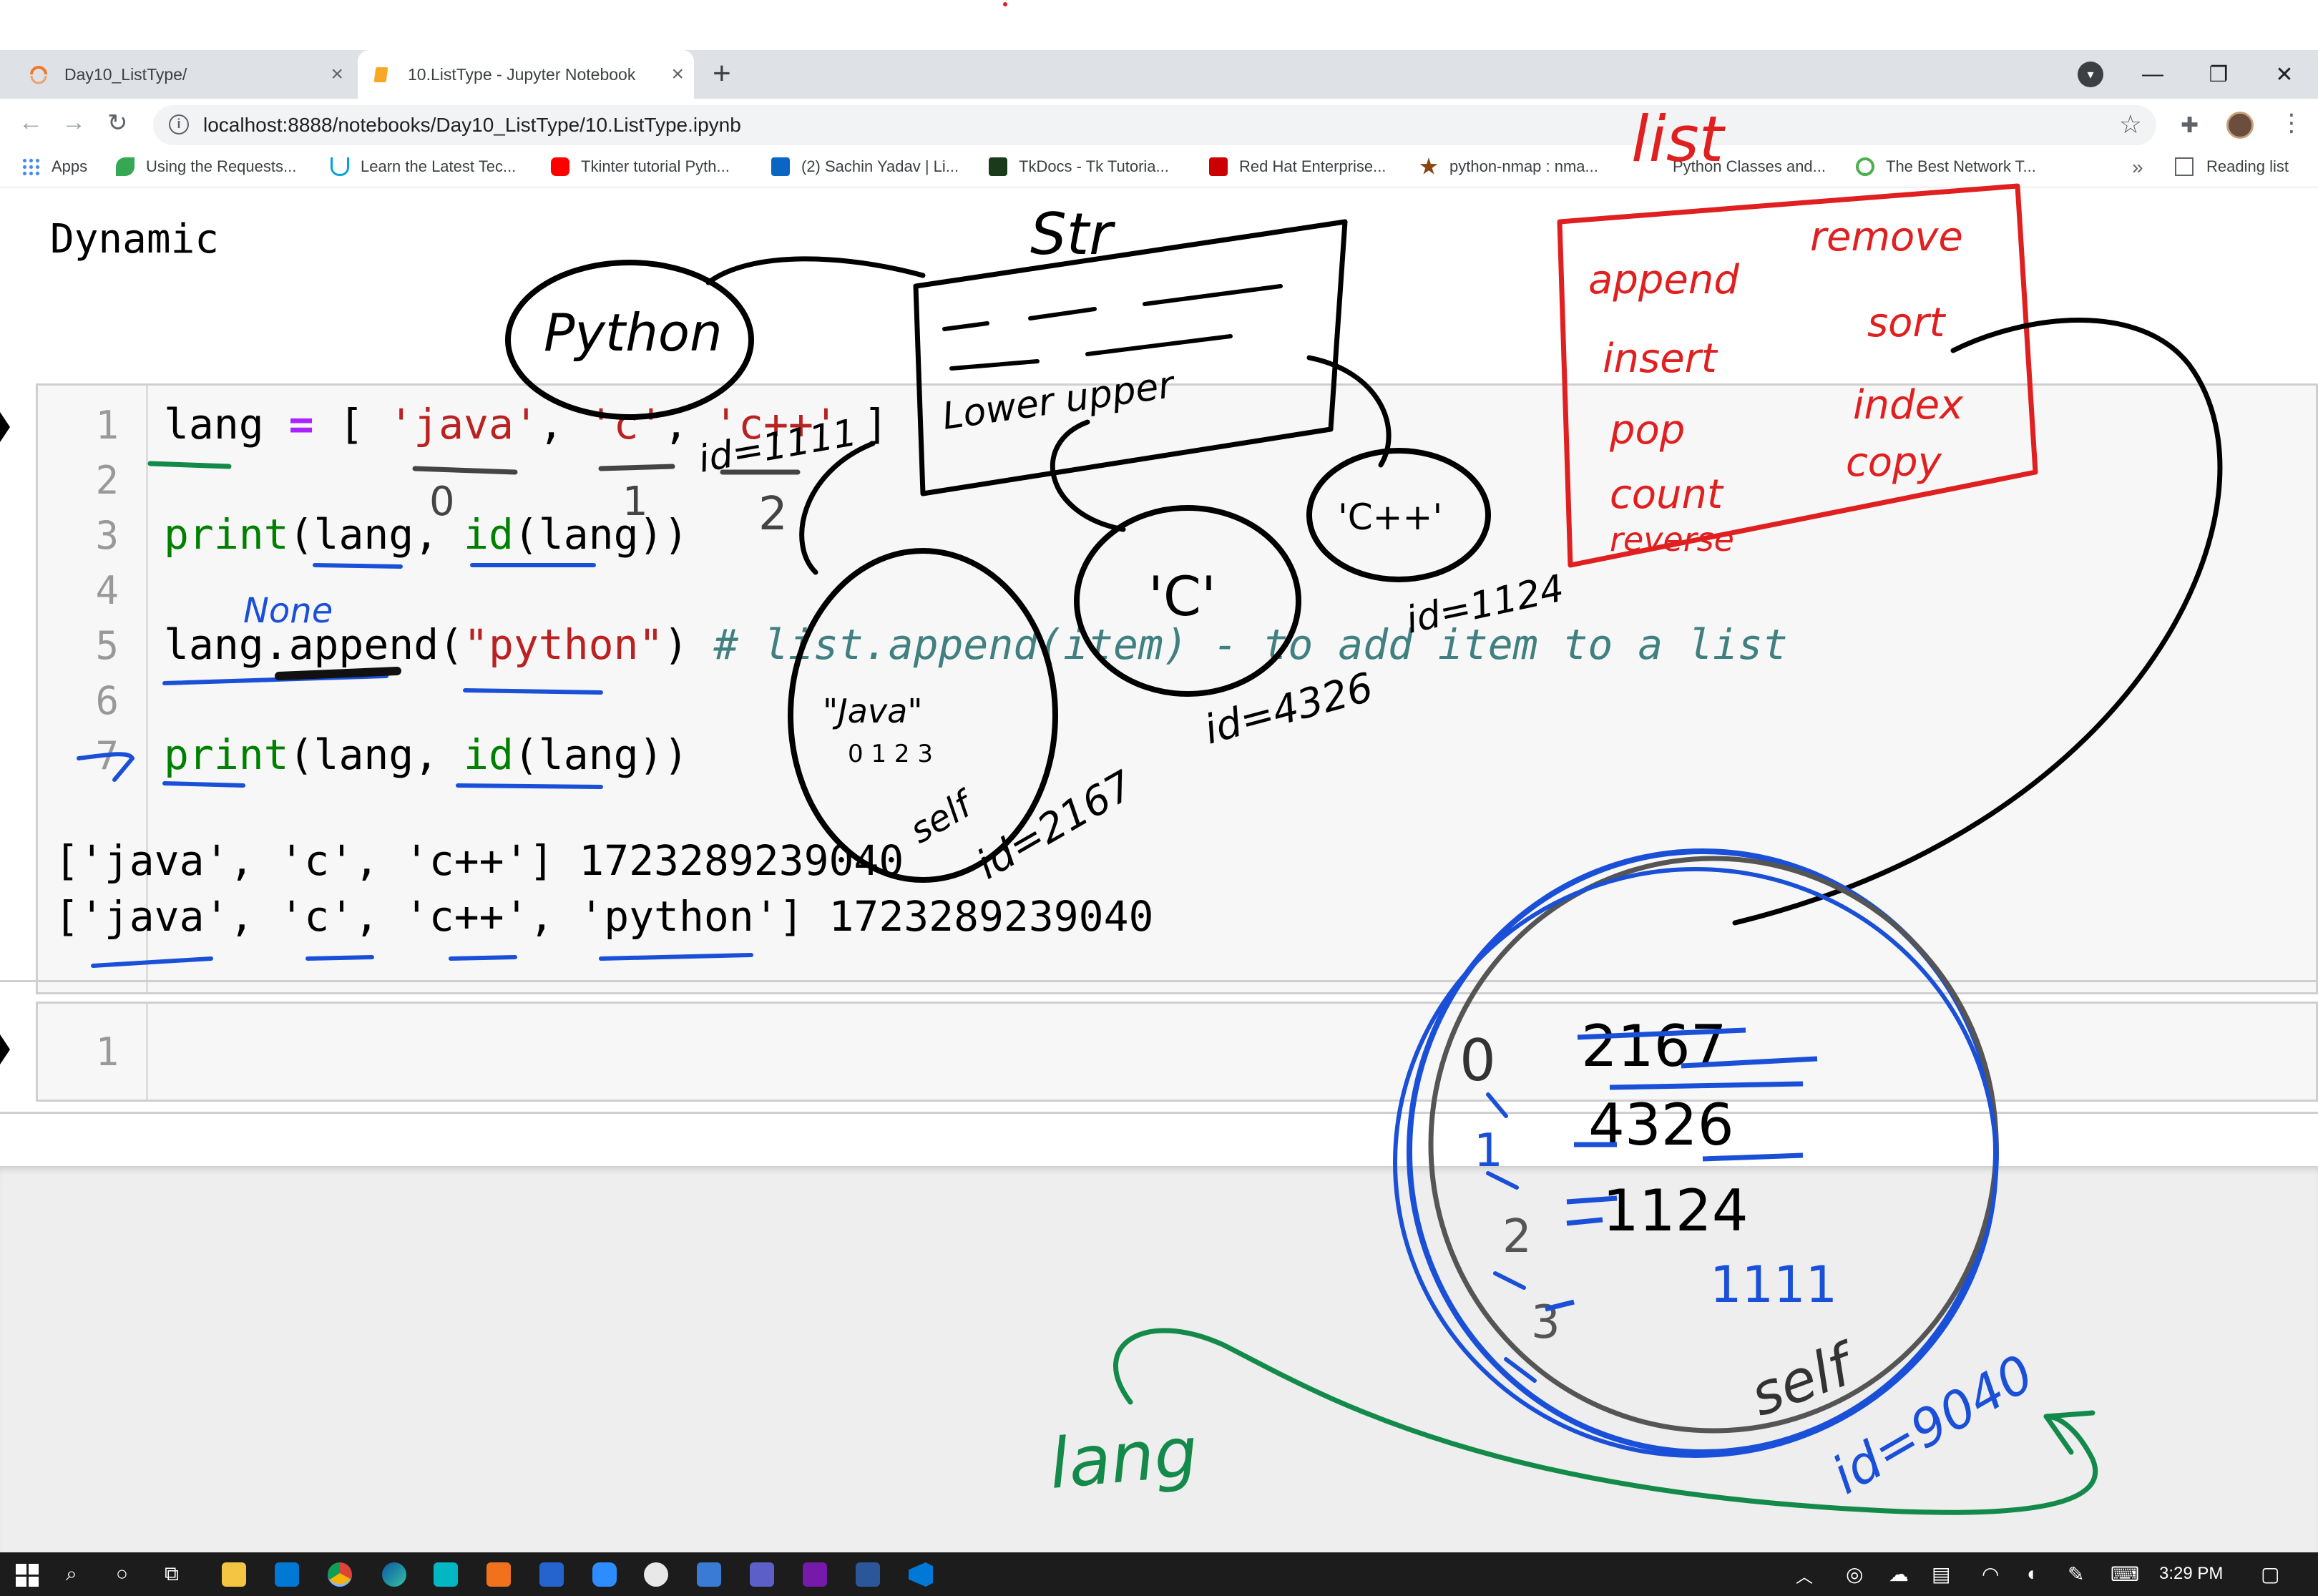 This screenshot has height=1596, width=2318. What do you see at coordinates (382, 74) in the screenshot?
I see `notebook-icon` at bounding box center [382, 74].